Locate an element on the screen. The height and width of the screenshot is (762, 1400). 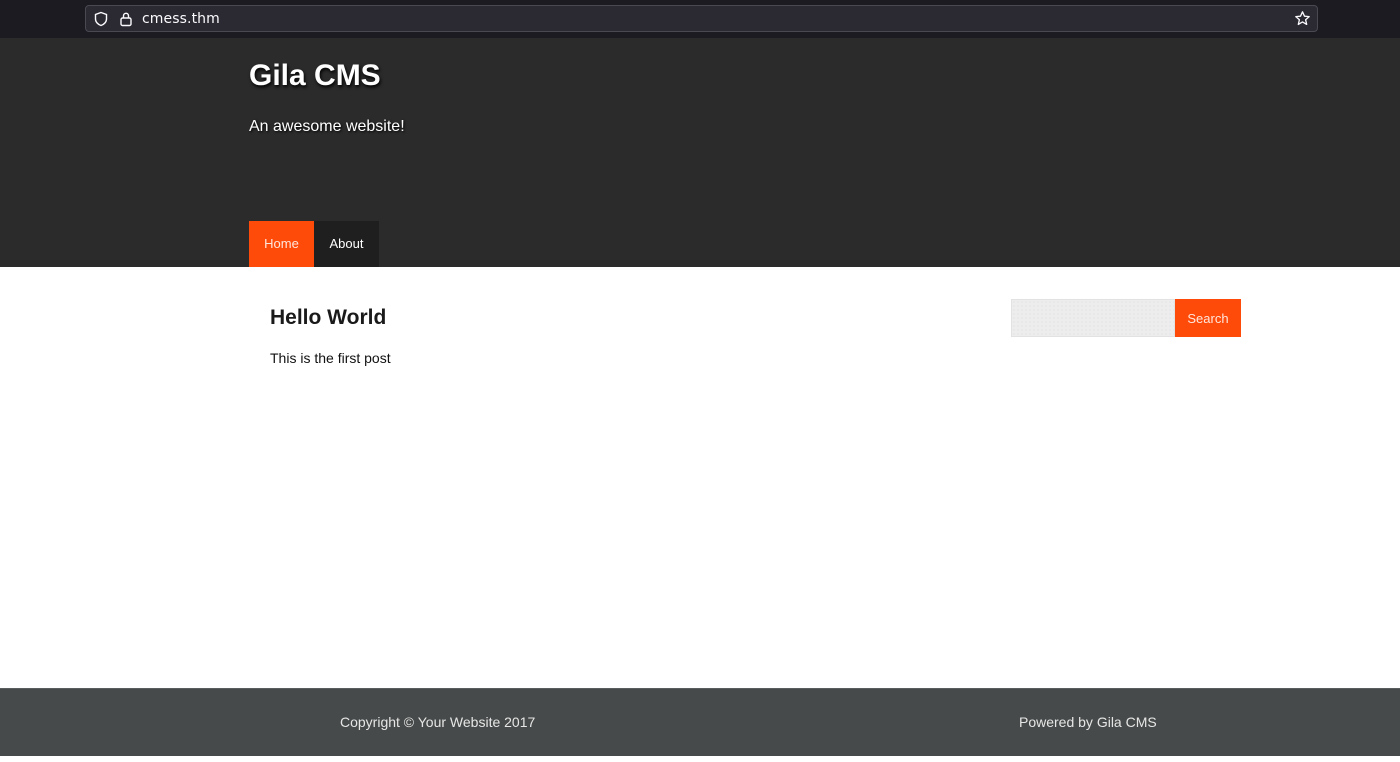
site-tagline: An awesome website! is located at coordinates (327, 126).